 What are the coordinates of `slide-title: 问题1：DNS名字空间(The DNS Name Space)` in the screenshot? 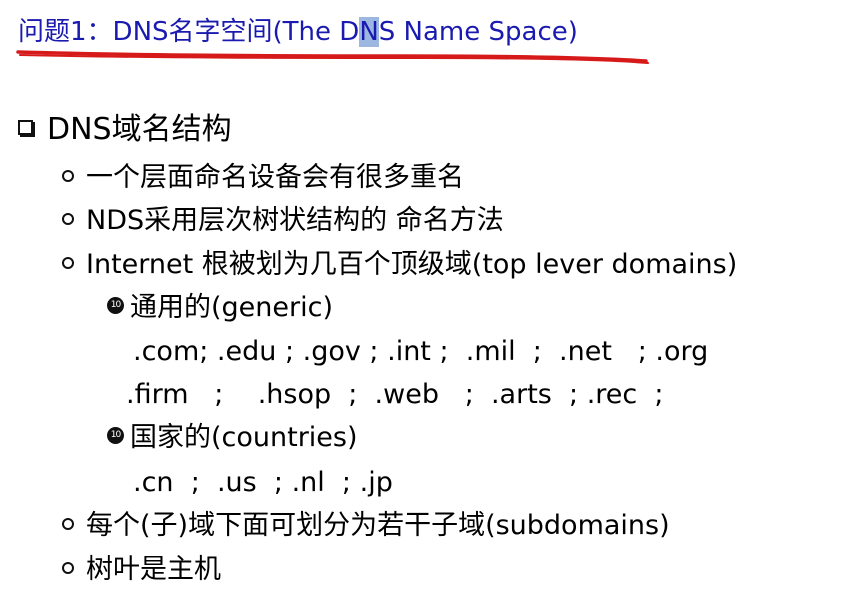 It's located at (298, 32).